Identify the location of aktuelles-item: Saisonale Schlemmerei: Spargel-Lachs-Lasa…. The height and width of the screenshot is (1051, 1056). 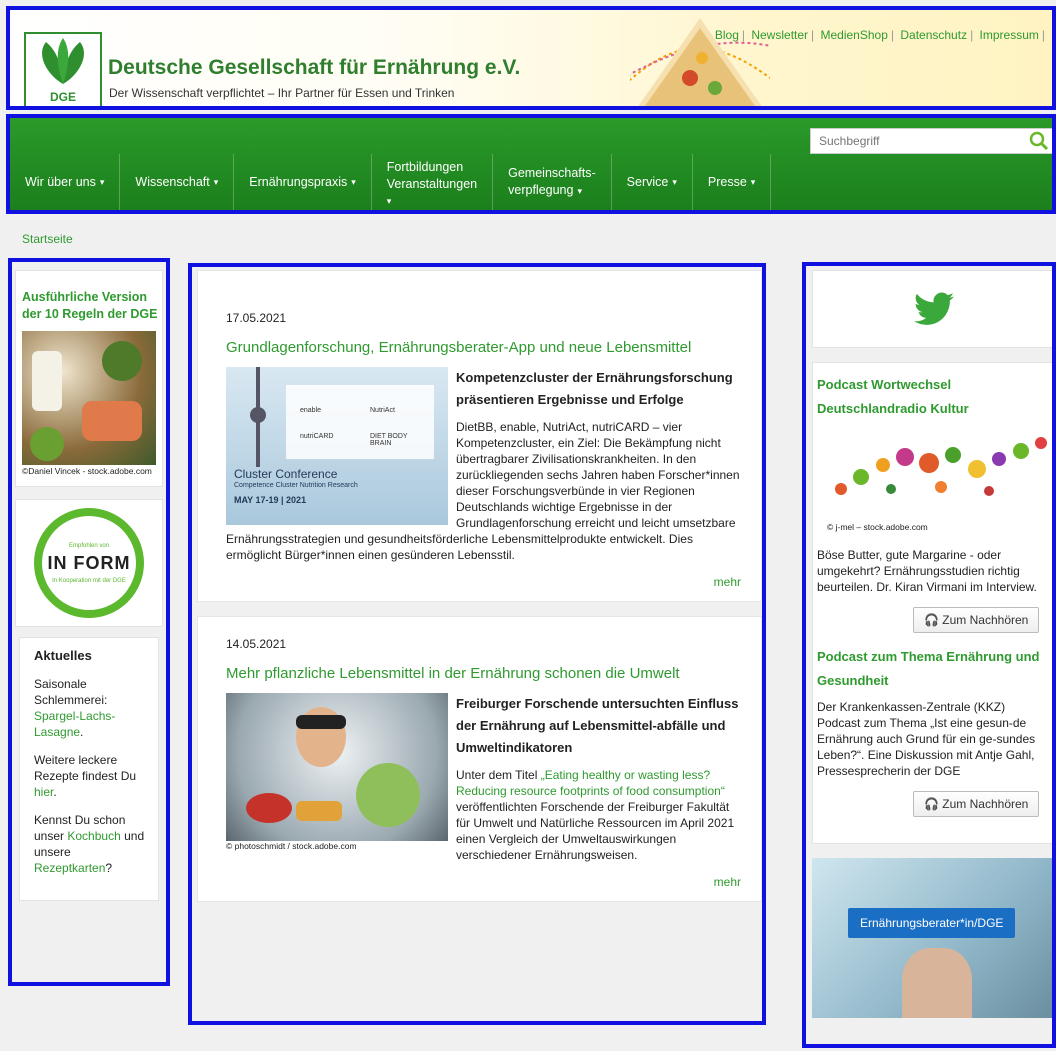
(91, 708).